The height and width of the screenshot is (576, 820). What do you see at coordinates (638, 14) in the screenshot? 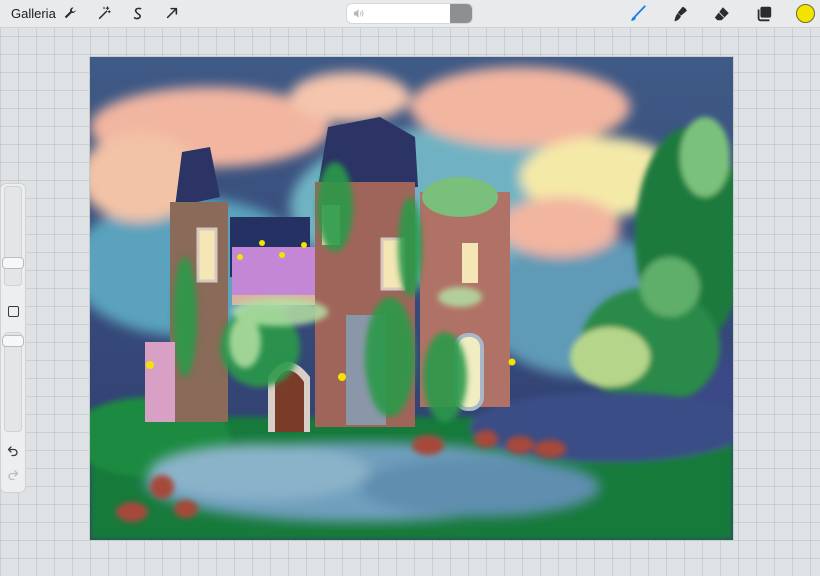
I see `brush-icon` at bounding box center [638, 14].